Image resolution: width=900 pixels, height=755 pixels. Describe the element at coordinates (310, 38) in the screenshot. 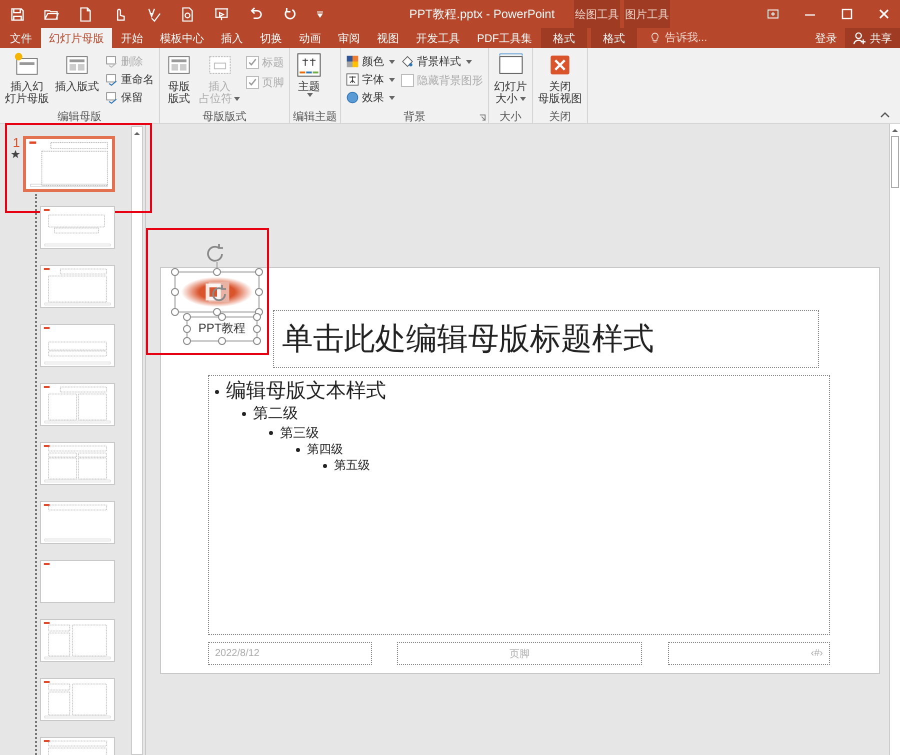

I see `ribbon-tab: 动画` at that location.